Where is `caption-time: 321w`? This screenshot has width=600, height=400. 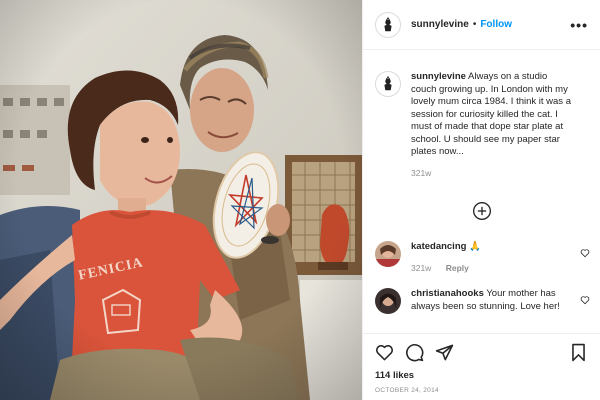 caption-time: 321w is located at coordinates (421, 173).